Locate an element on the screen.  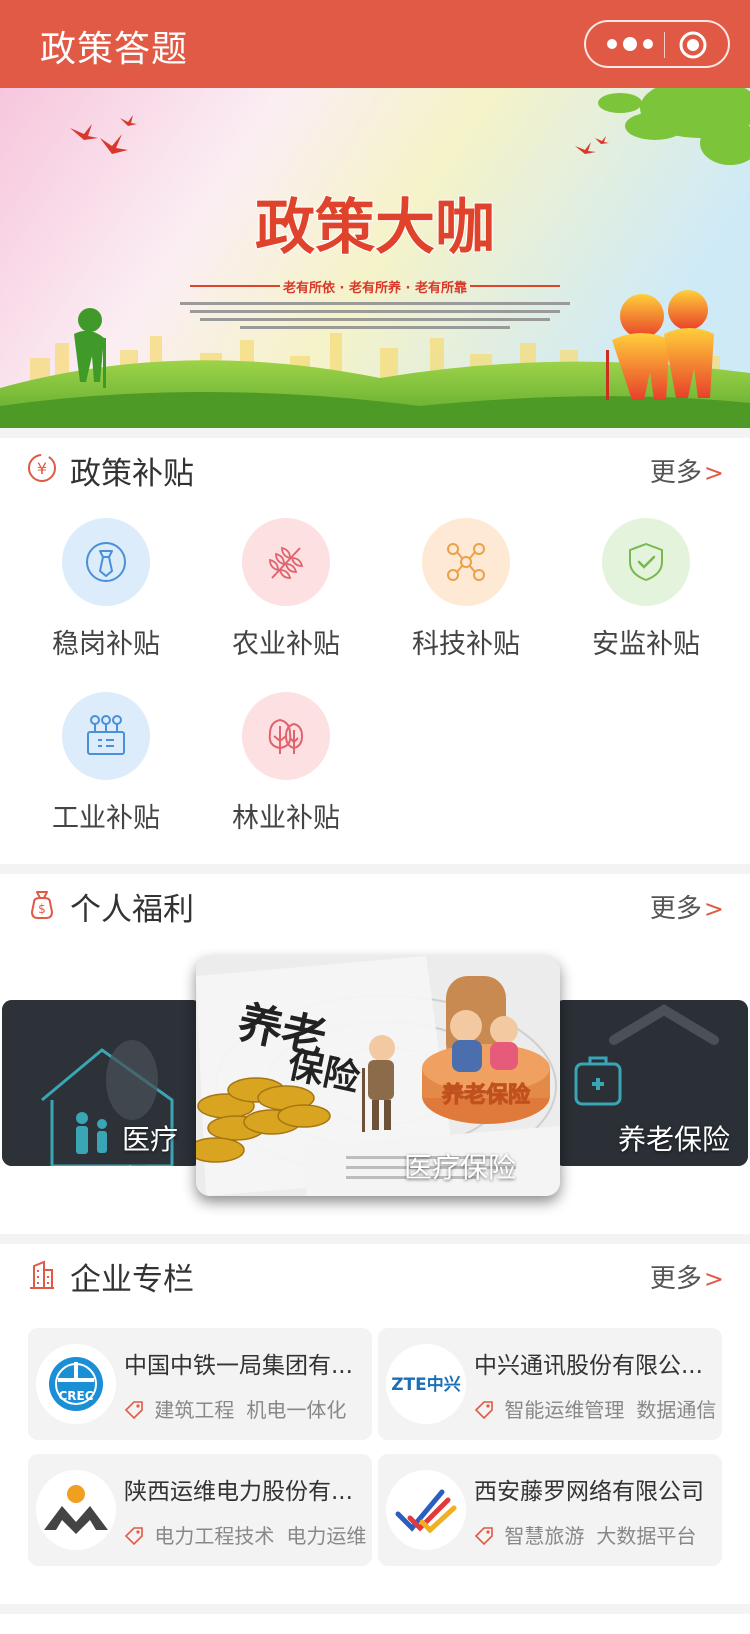
grid-item-forestry: 林业补贴 is located at coordinates (286, 767).